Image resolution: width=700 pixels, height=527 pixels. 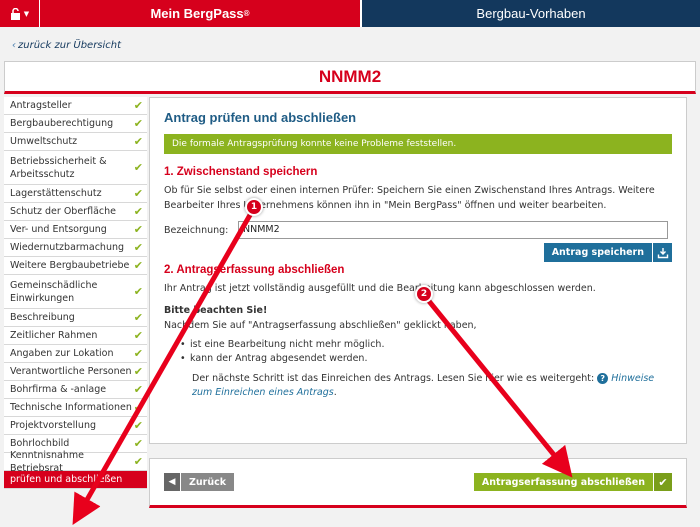 I want to click on tab-bergbau-vorhaben: Bergbau-Vorhaben, so click(x=531, y=13).